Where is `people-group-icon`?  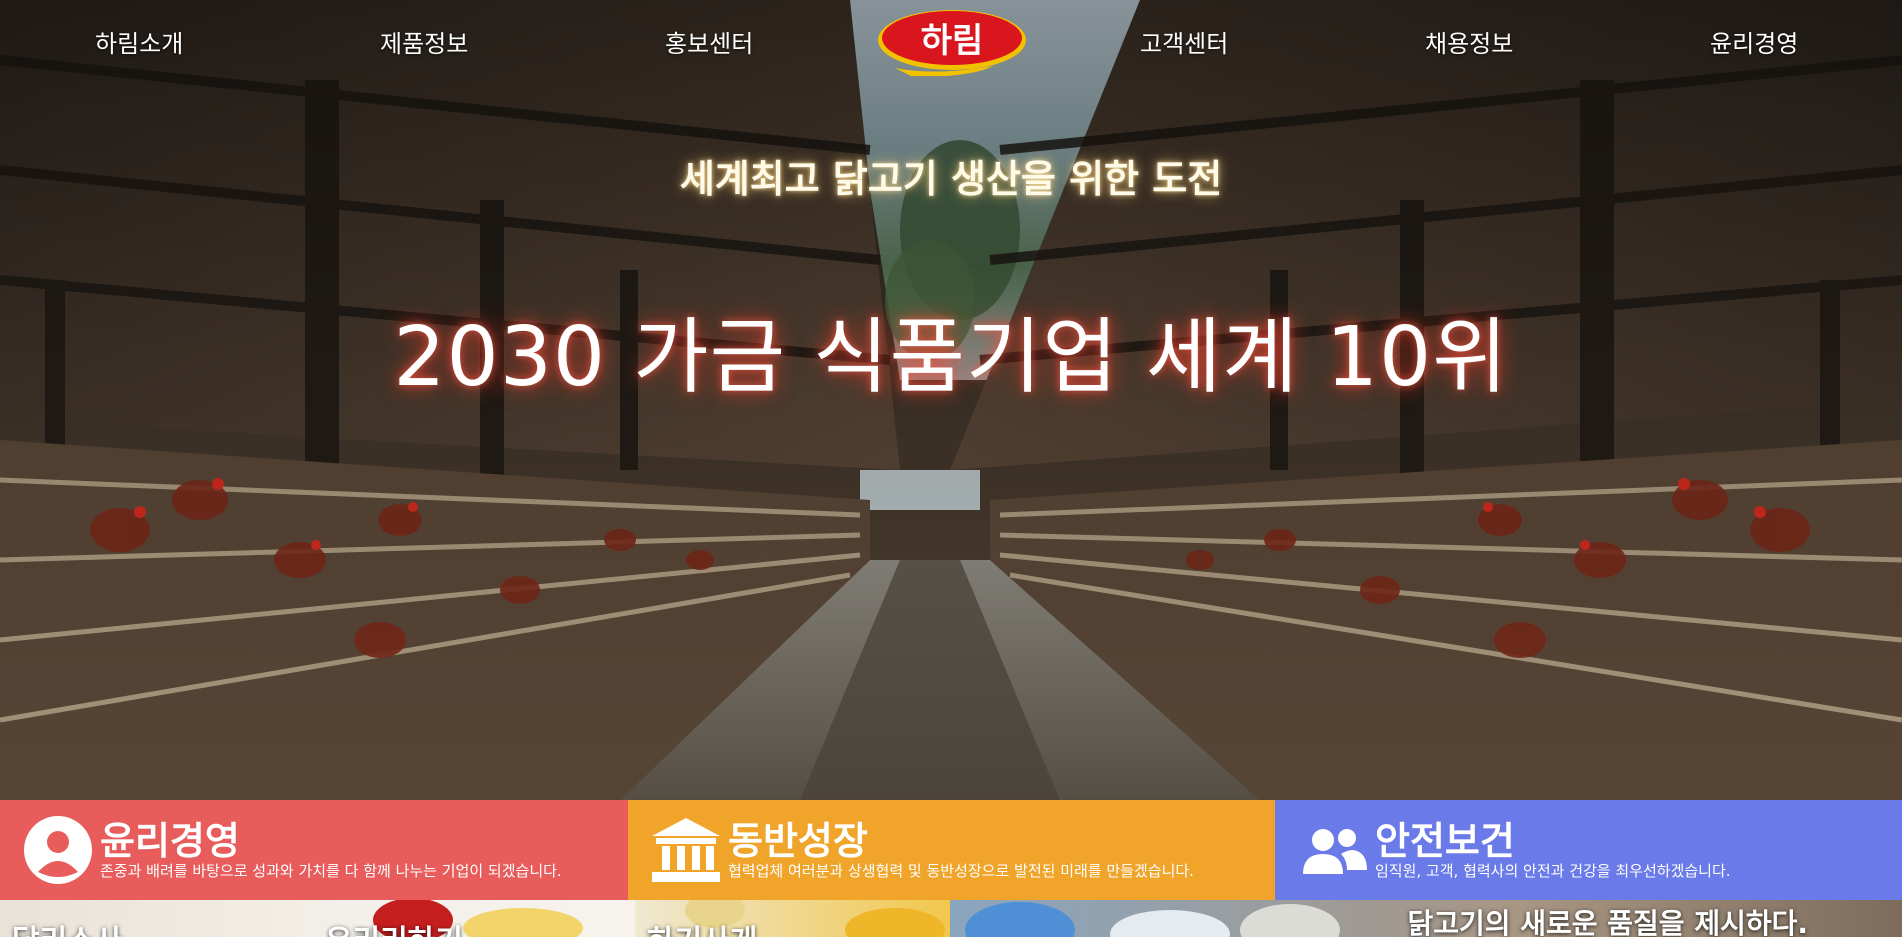 people-group-icon is located at coordinates (1335, 851).